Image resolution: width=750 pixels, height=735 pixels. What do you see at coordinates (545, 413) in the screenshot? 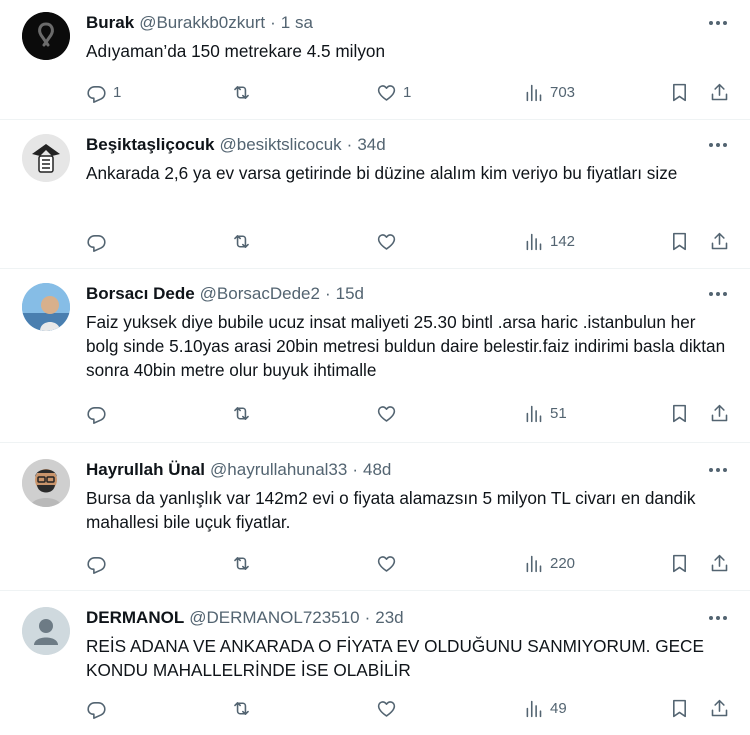
I see `views-button: 51` at bounding box center [545, 413].